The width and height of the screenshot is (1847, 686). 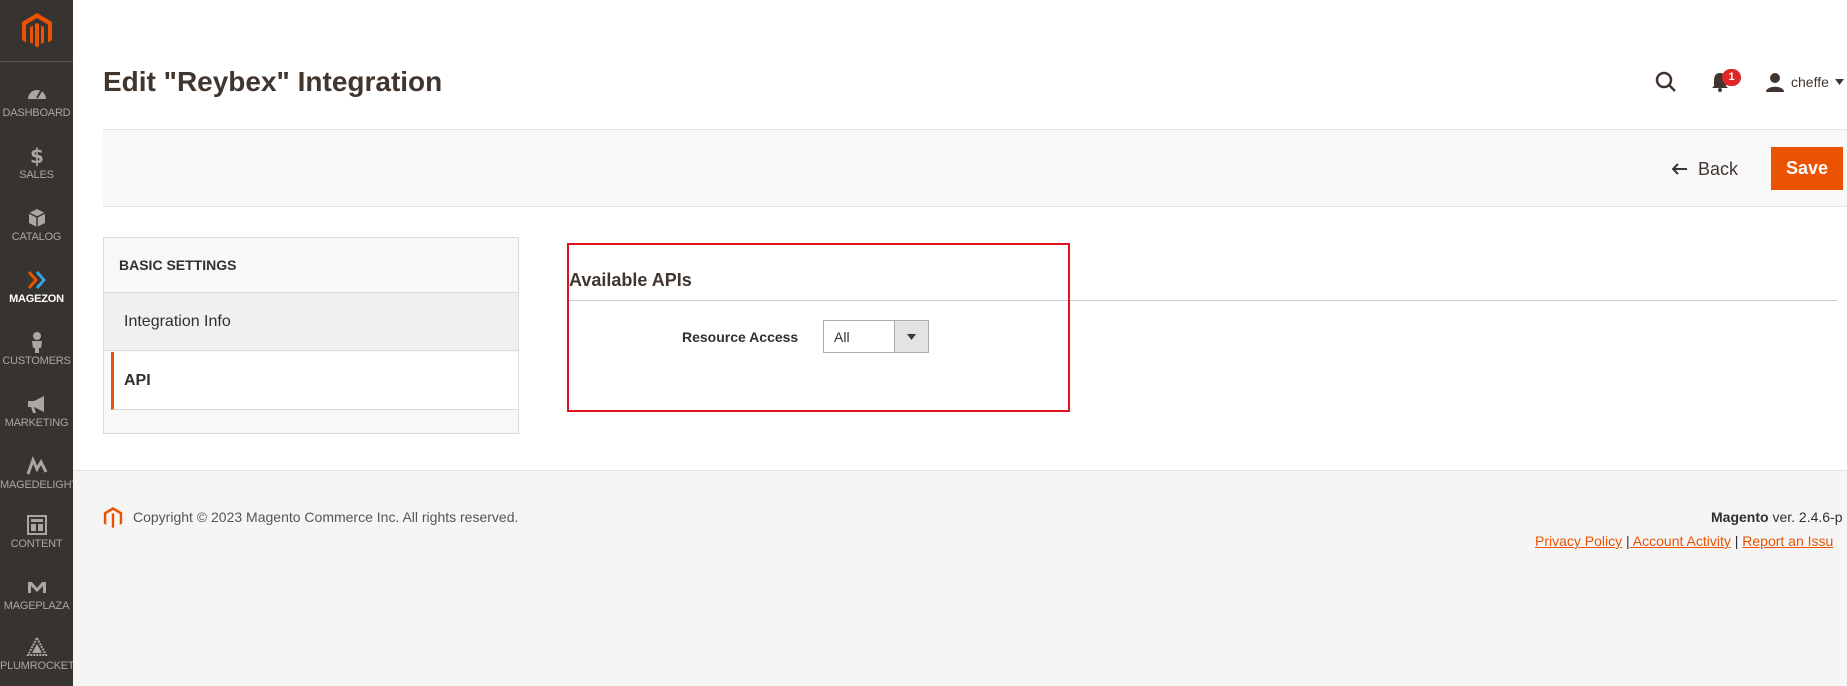 I want to click on sidebar-item-label: Marketing, so click(x=36, y=423).